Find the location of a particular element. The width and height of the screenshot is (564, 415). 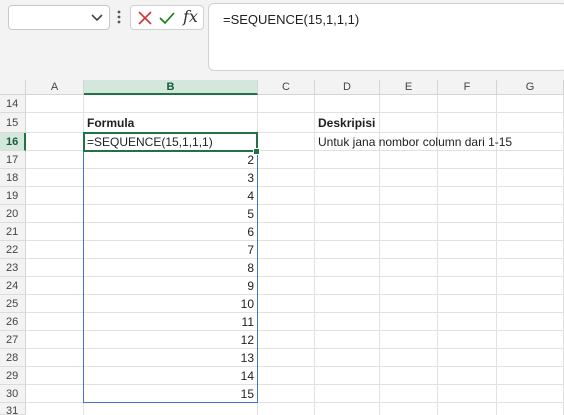

cell-b28: 13 is located at coordinates (171, 358).